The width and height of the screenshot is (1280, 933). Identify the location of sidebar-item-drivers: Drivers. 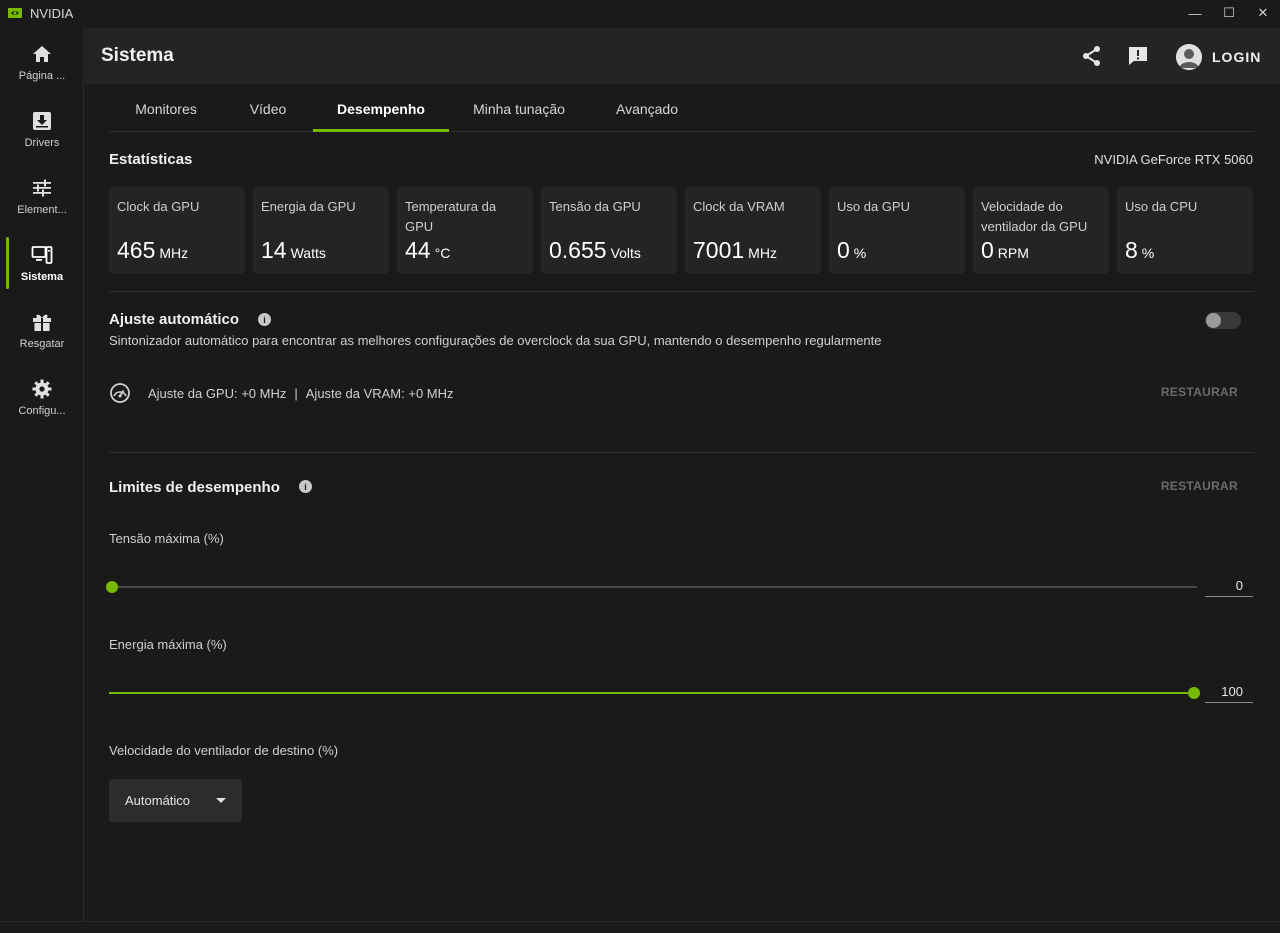
(42, 129).